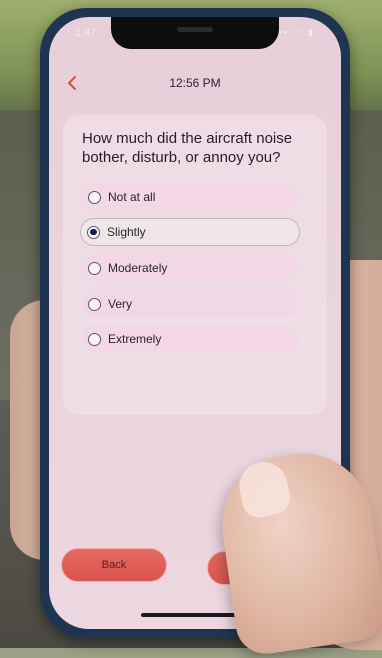 Image resolution: width=382 pixels, height=658 pixels. I want to click on status-bar-icons: ▪▪ ◠ ▮, so click(296, 32).